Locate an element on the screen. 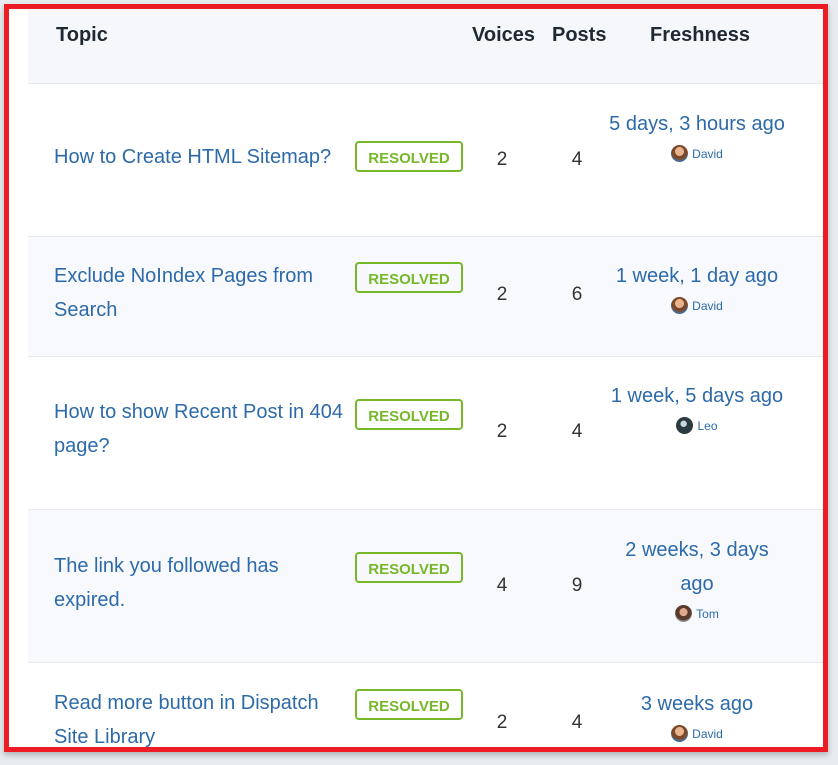 Image resolution: width=838 pixels, height=765 pixels. posts-count: 9 is located at coordinates (577, 585).